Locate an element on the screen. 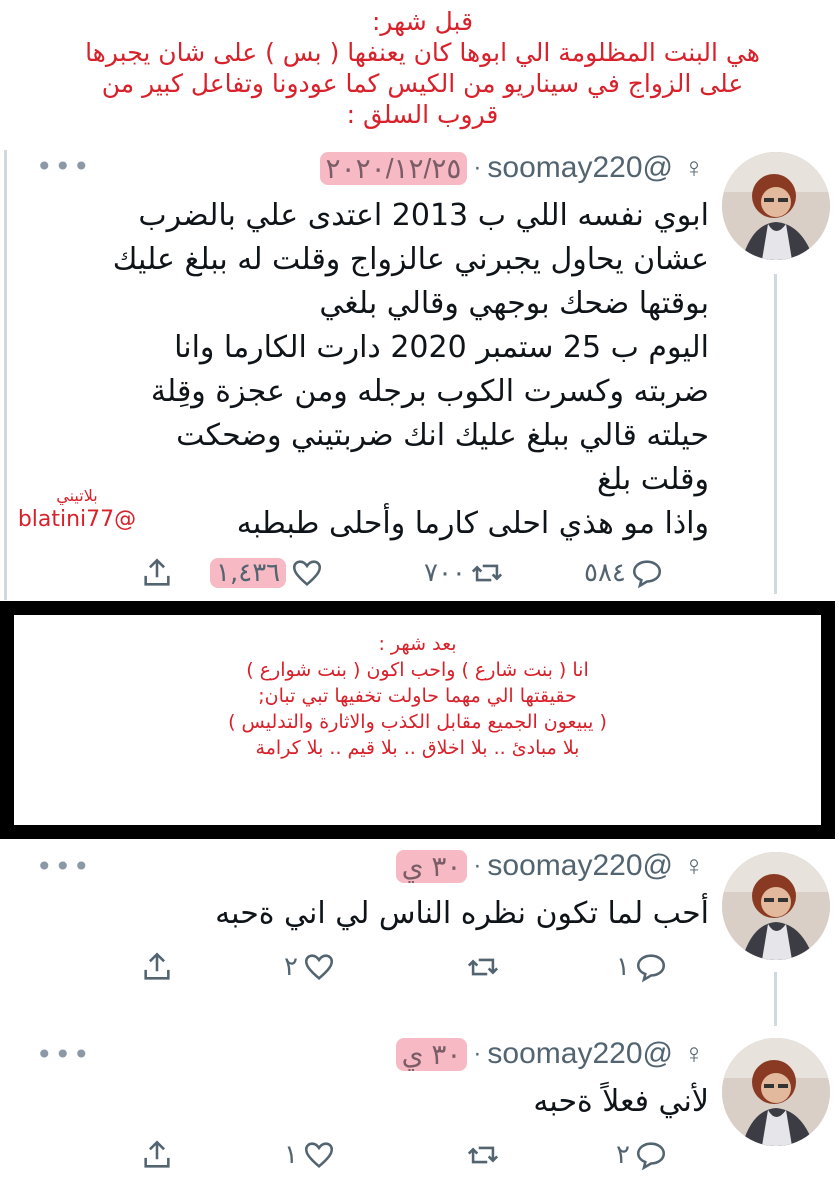  top-caption-line: قروب السلق : is located at coordinates (422, 114).